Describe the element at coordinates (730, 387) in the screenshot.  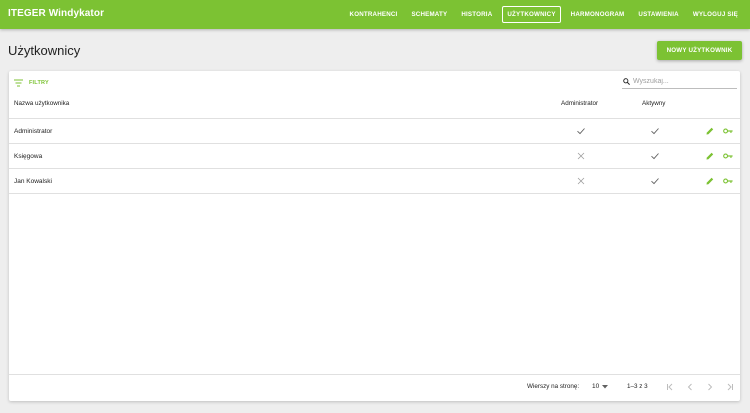
I see `last-page-icon` at that location.